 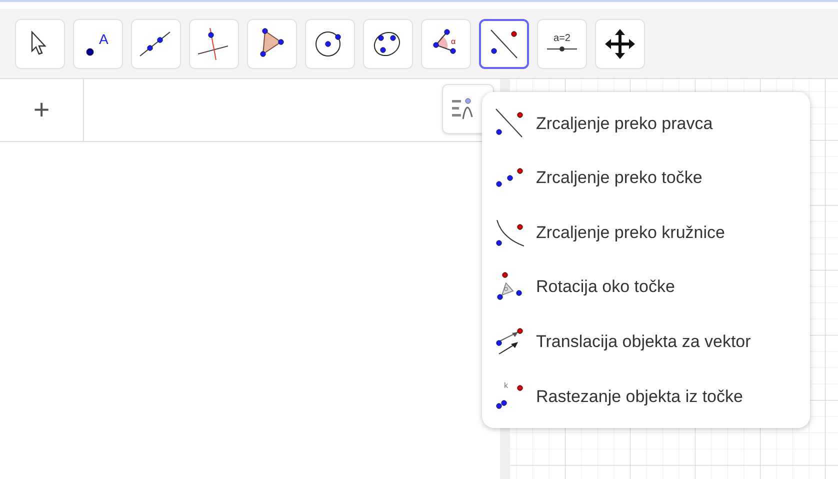 I want to click on tool-button, so click(x=504, y=43).